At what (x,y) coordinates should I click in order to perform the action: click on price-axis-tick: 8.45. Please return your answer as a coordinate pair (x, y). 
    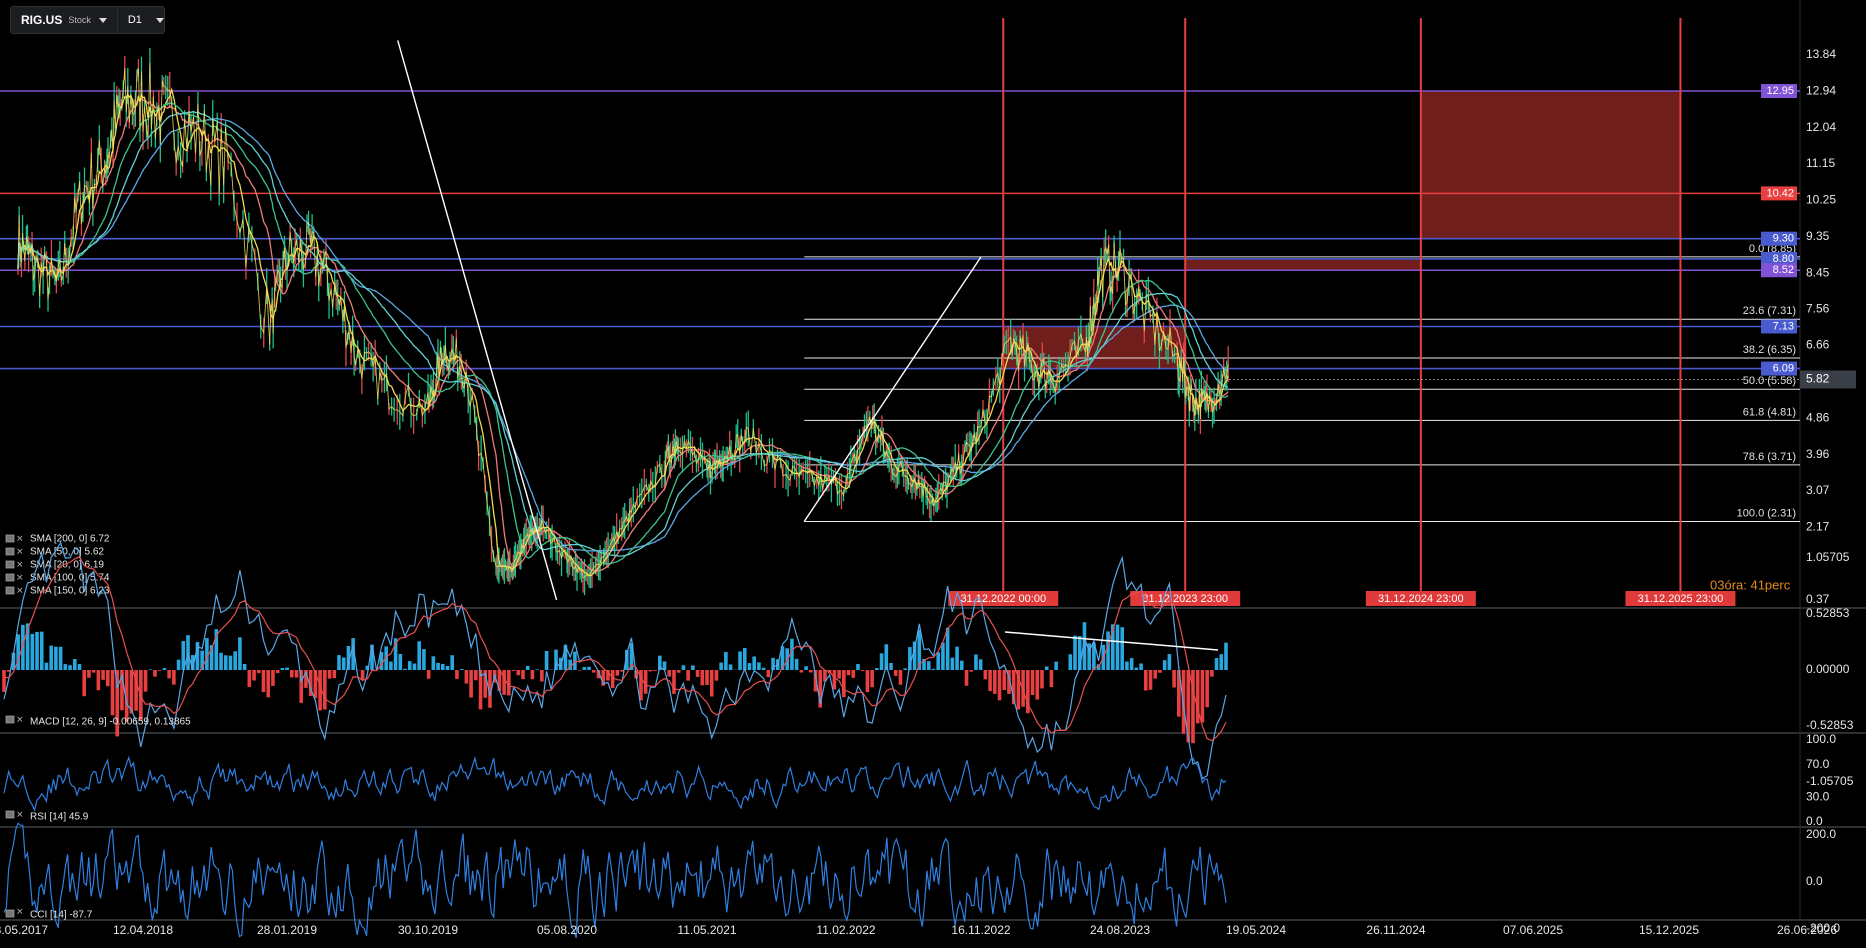
    Looking at the image, I should click on (1818, 272).